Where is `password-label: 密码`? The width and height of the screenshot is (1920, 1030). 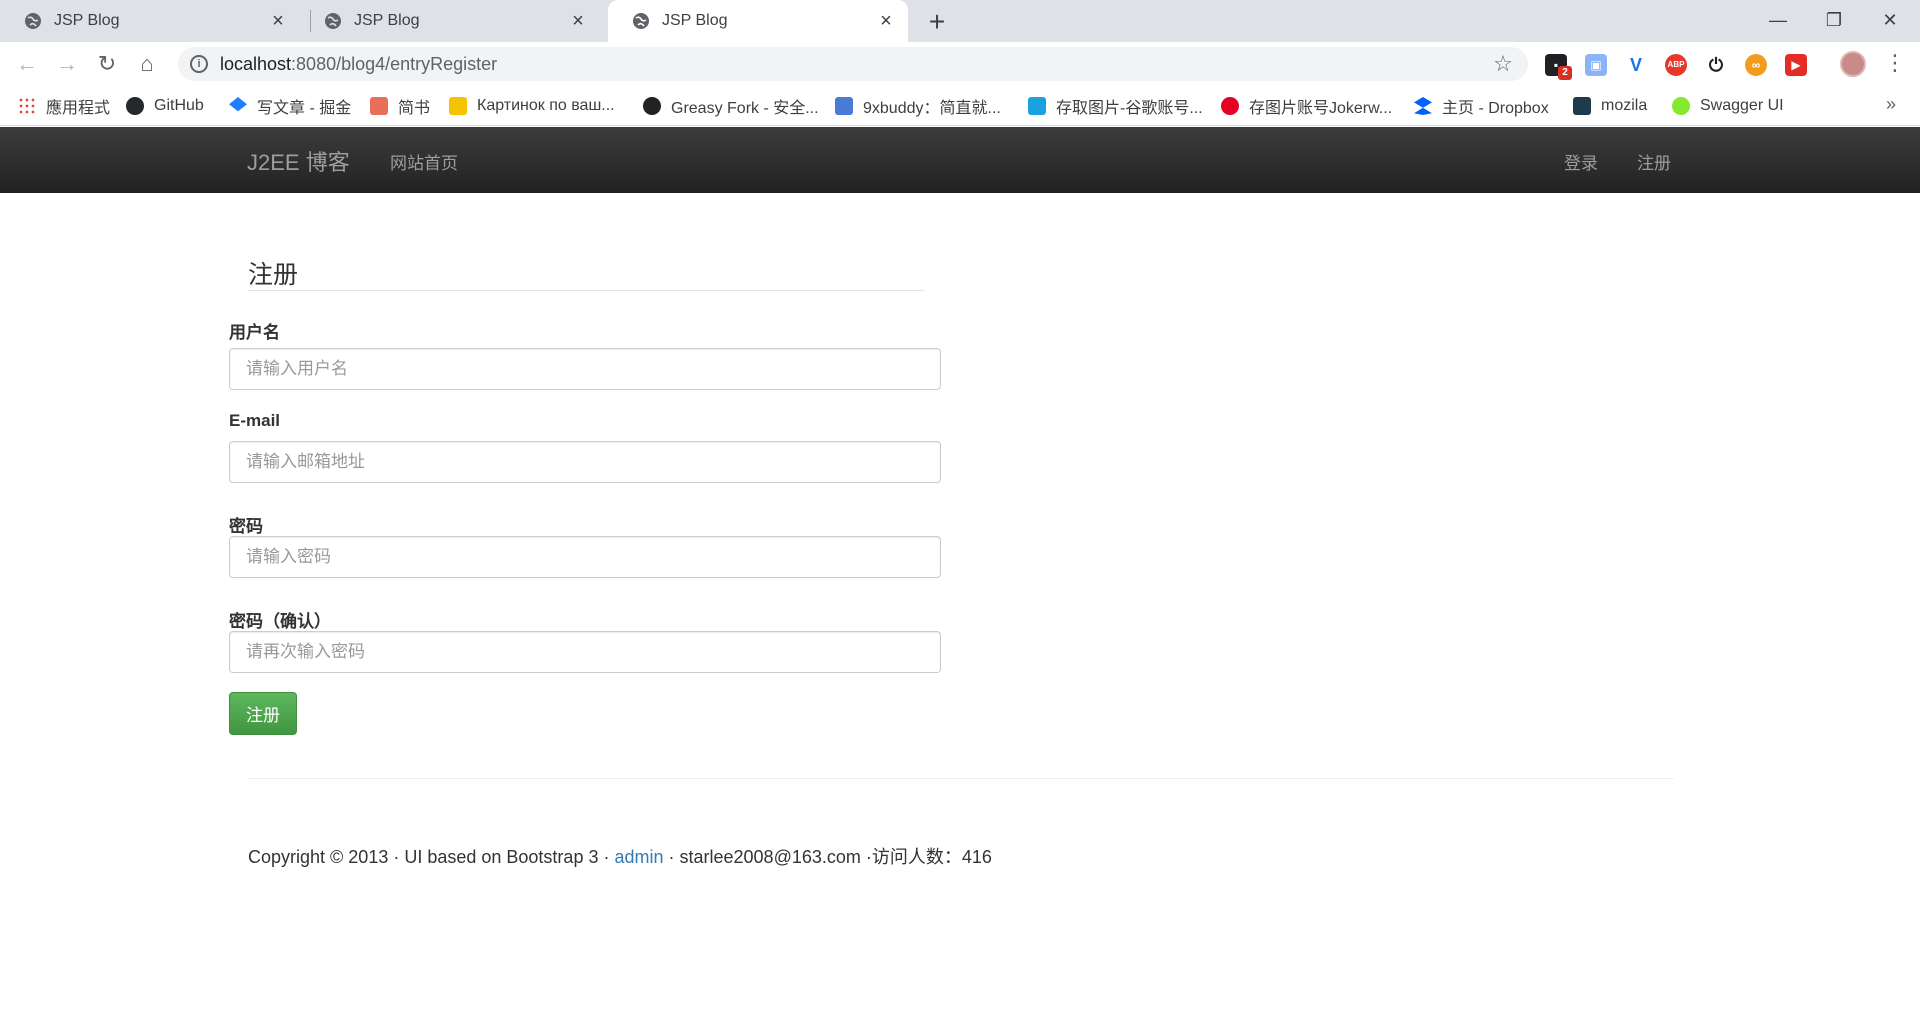 password-label: 密码 is located at coordinates (246, 526).